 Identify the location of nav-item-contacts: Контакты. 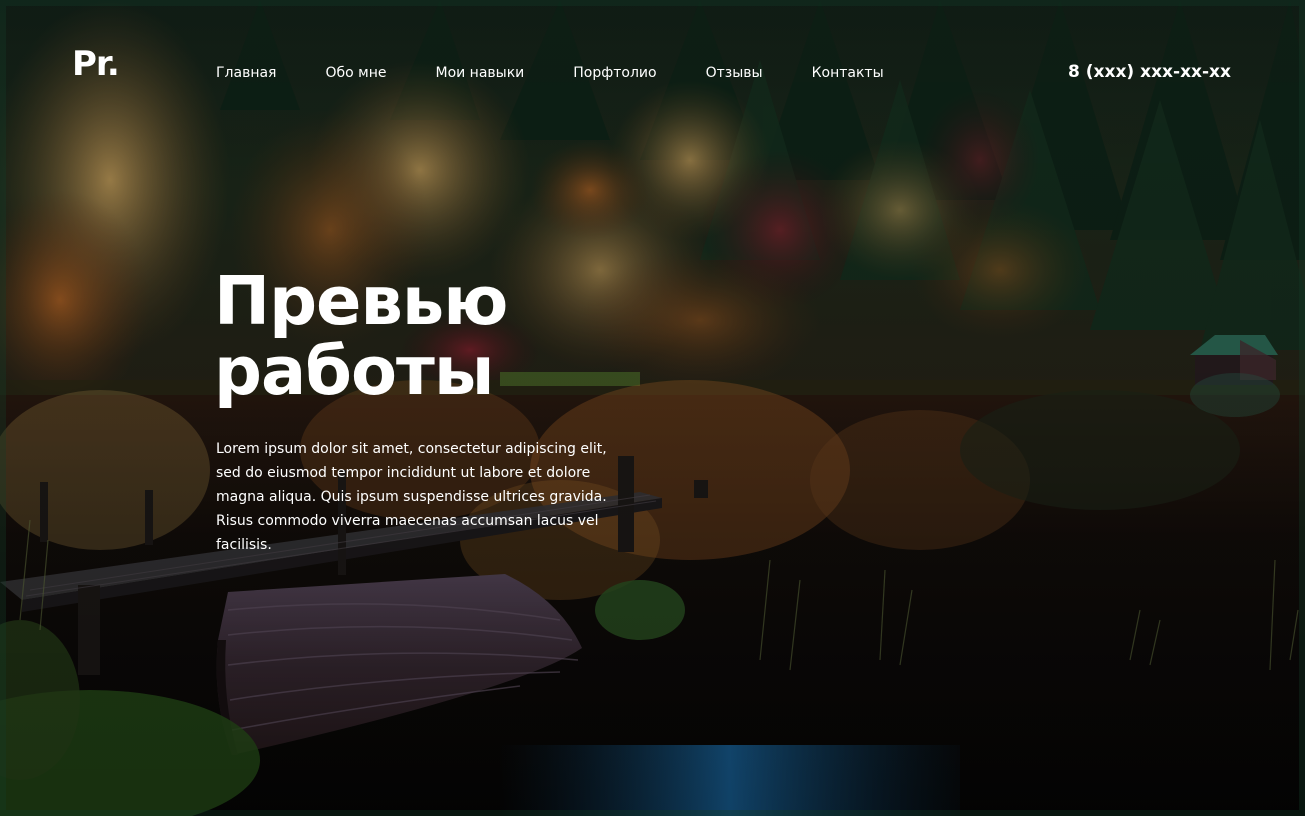
(848, 73).